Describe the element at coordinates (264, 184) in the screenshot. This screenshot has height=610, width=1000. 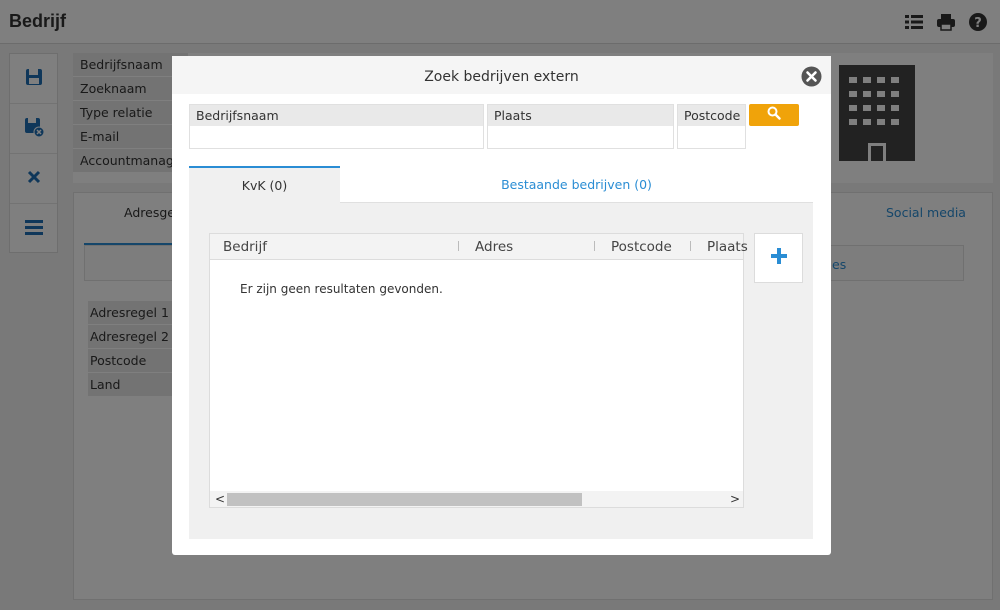
I see `tab-kvk: KvK (0)` at that location.